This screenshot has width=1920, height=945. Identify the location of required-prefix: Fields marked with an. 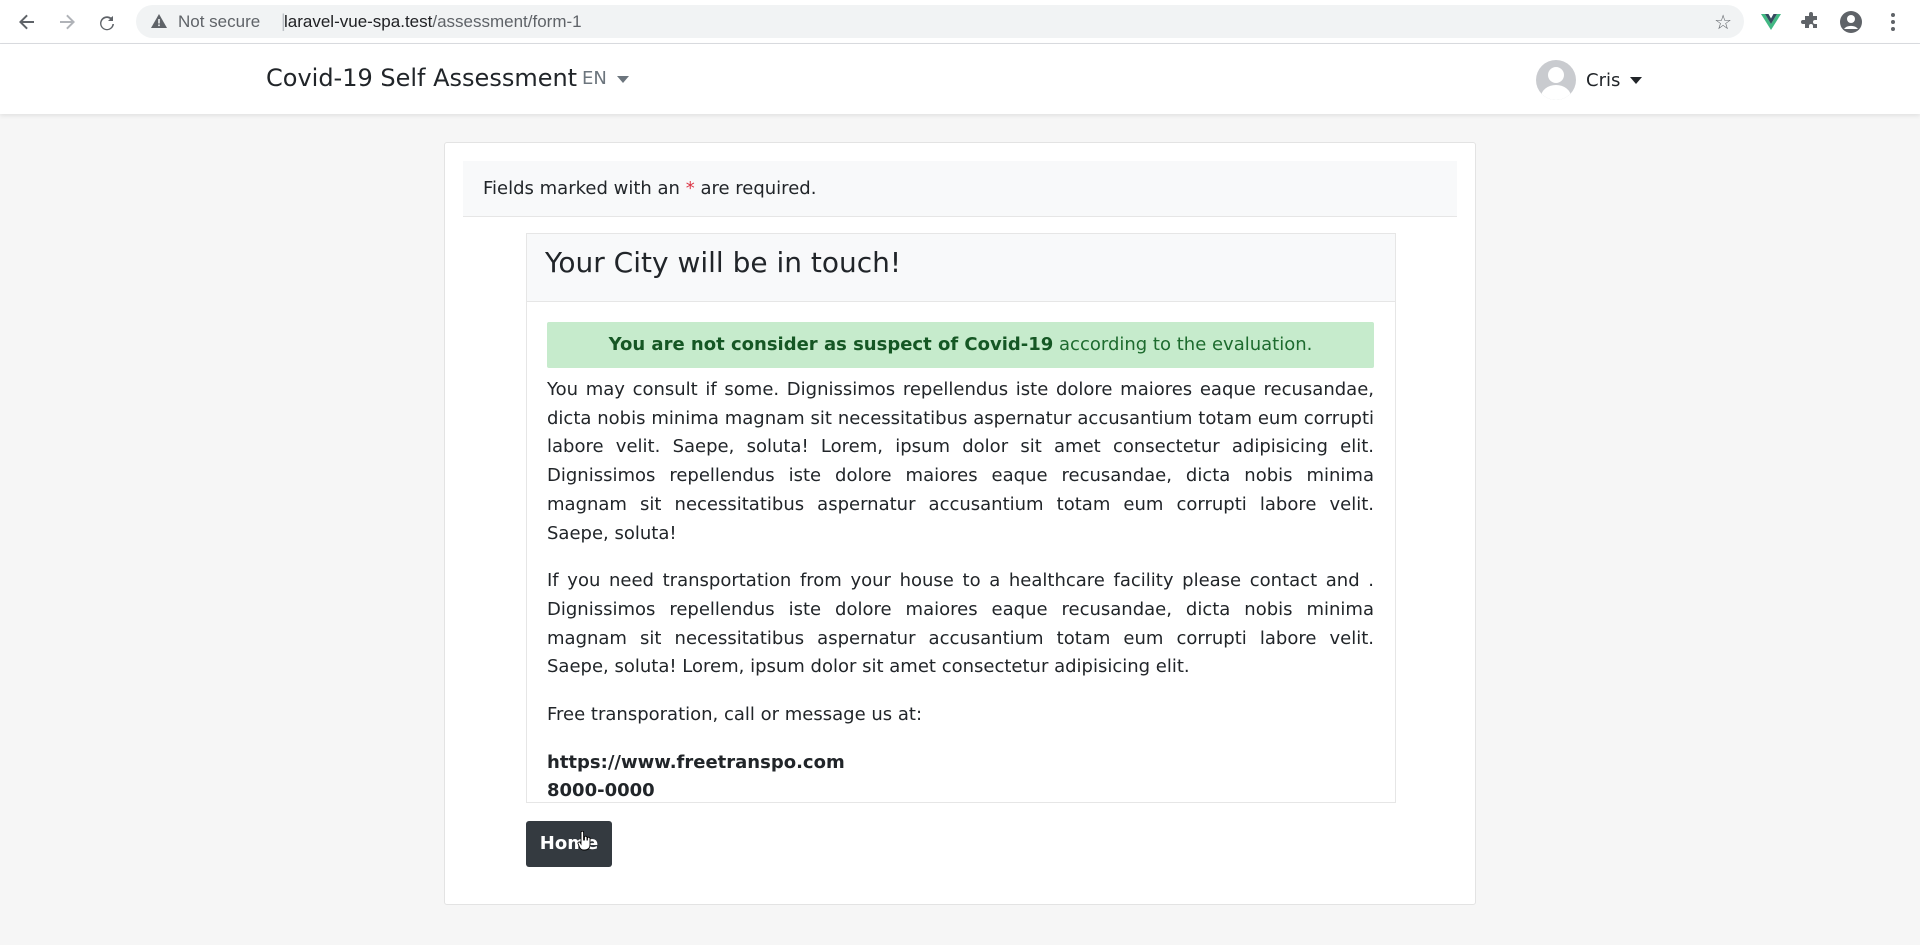
(581, 188).